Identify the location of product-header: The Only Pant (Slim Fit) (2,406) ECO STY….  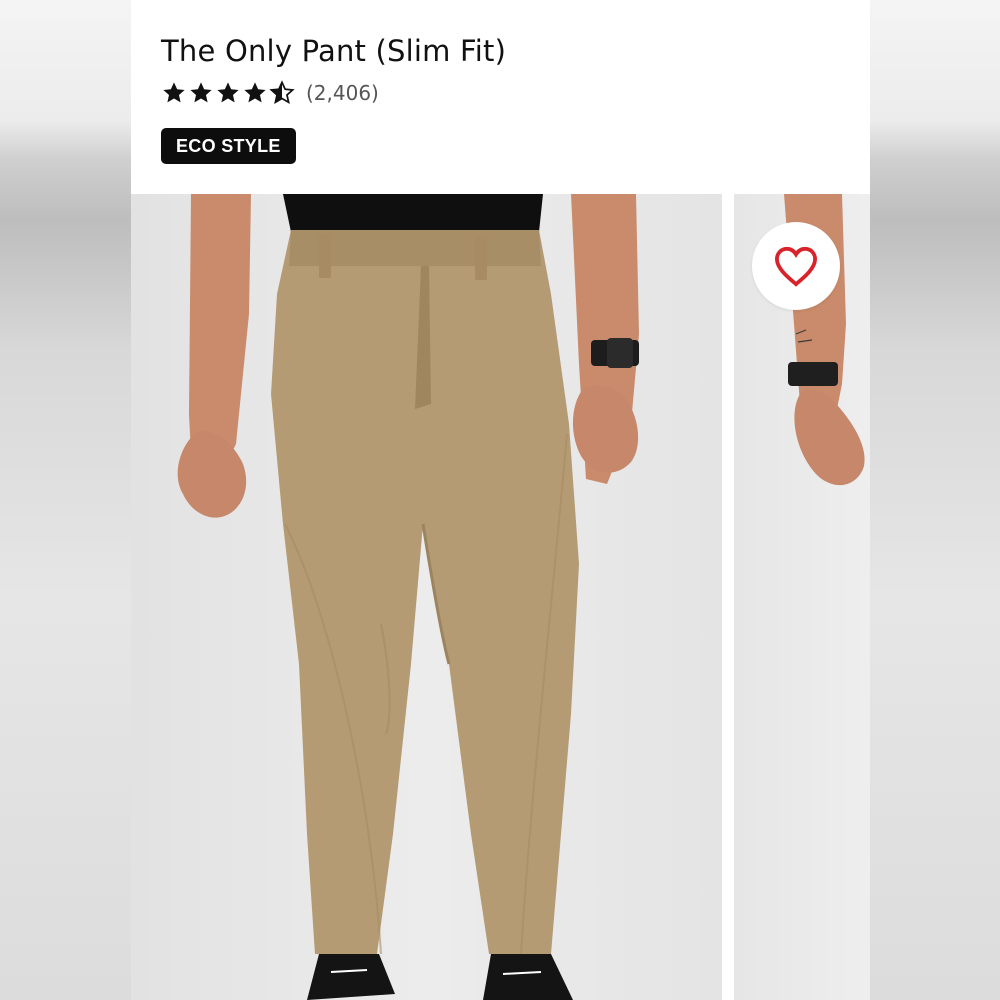
(500, 97).